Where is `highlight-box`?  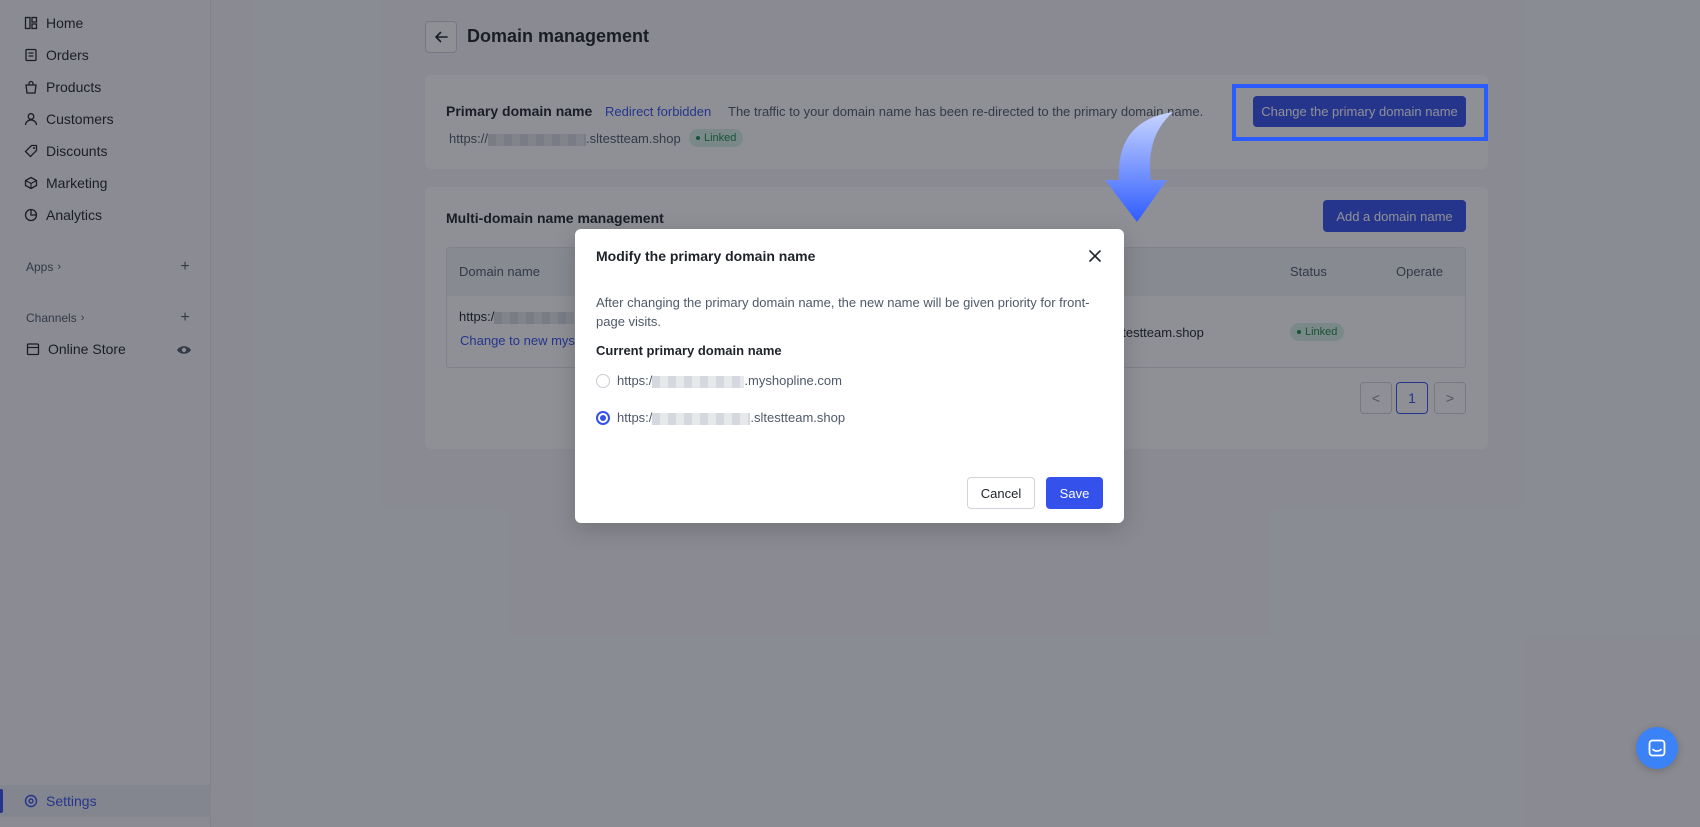 highlight-box is located at coordinates (1360, 112).